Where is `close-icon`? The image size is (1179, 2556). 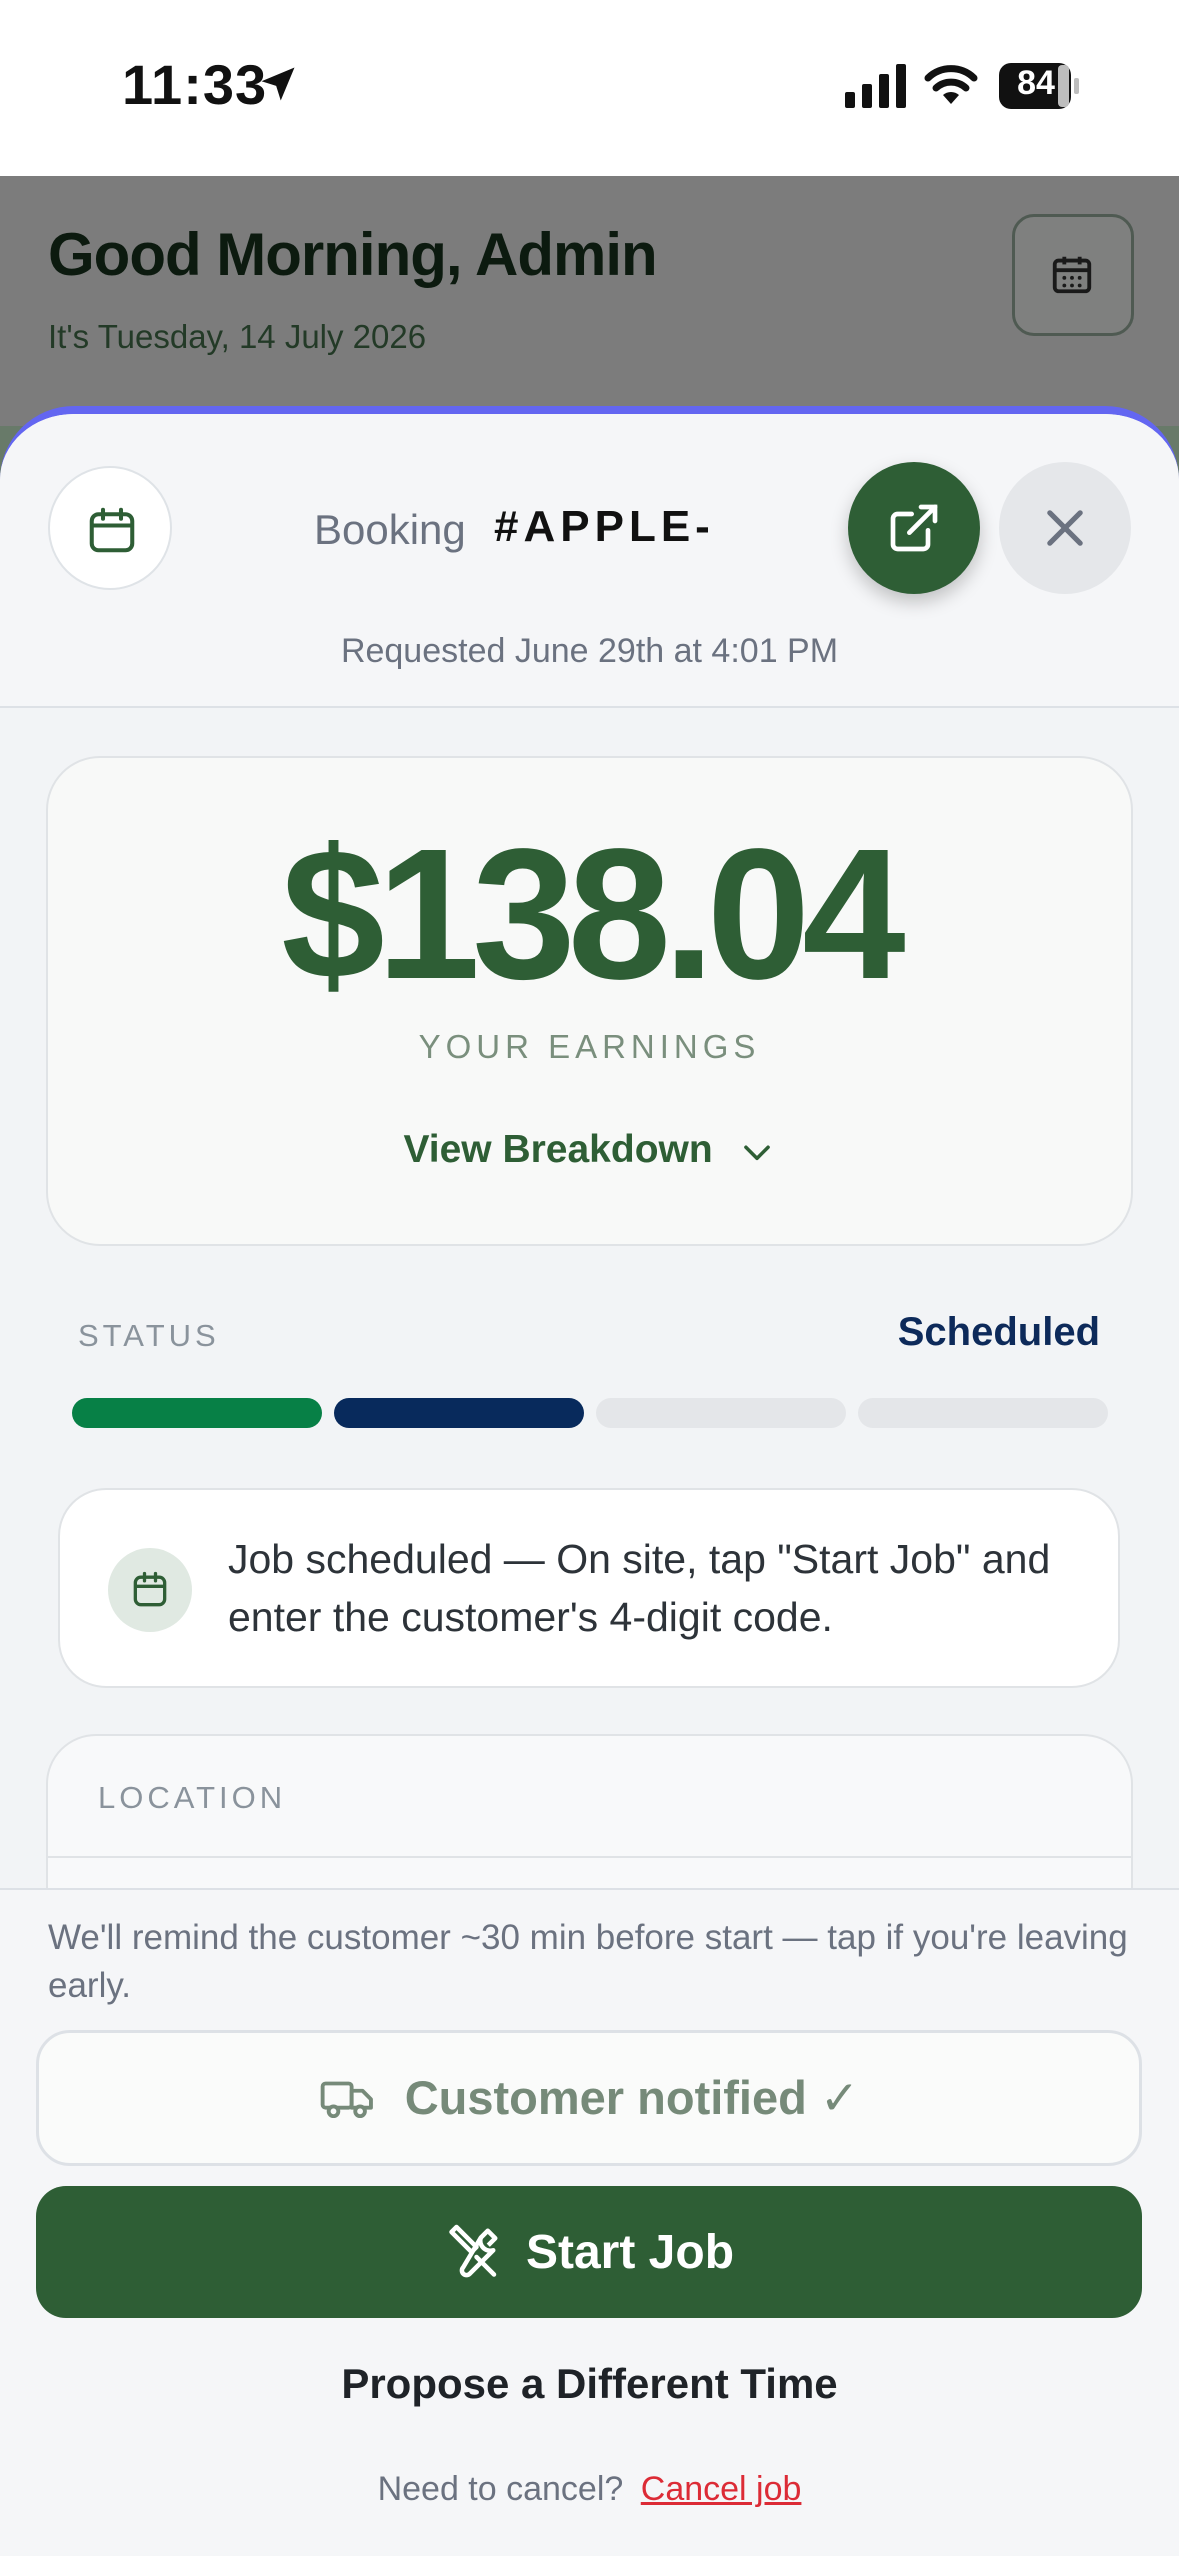 close-icon is located at coordinates (1065, 528).